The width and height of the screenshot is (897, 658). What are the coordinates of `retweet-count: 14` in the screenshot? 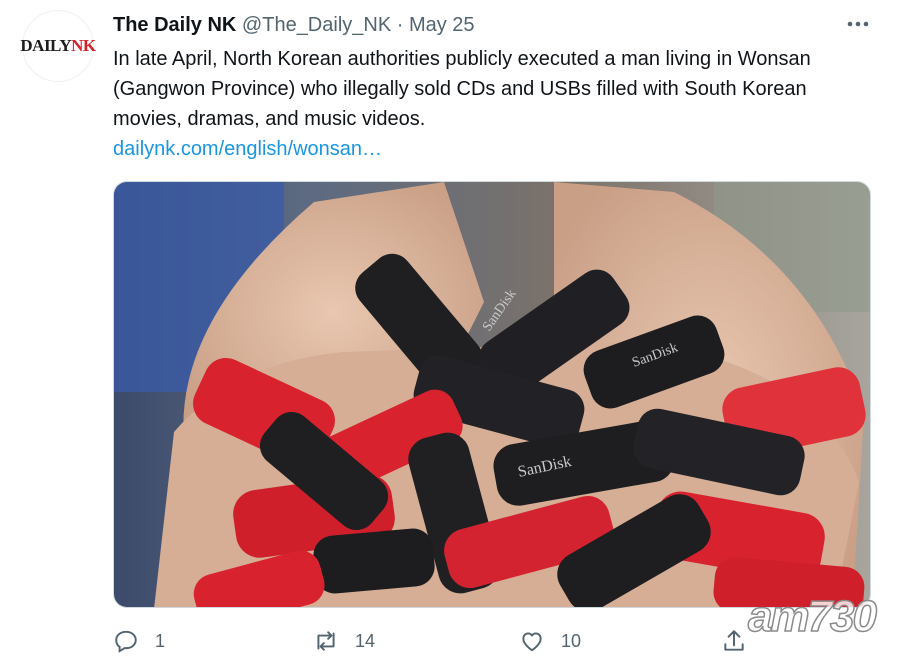 It's located at (365, 640).